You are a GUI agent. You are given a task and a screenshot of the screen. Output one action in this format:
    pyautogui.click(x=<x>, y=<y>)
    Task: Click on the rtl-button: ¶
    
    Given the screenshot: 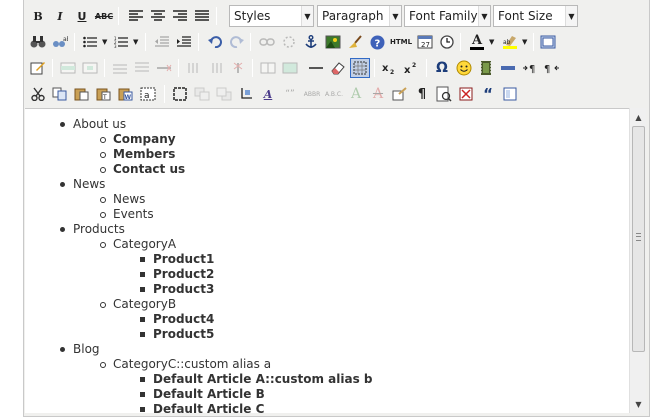 What is the action you would take?
    pyautogui.click(x=552, y=68)
    